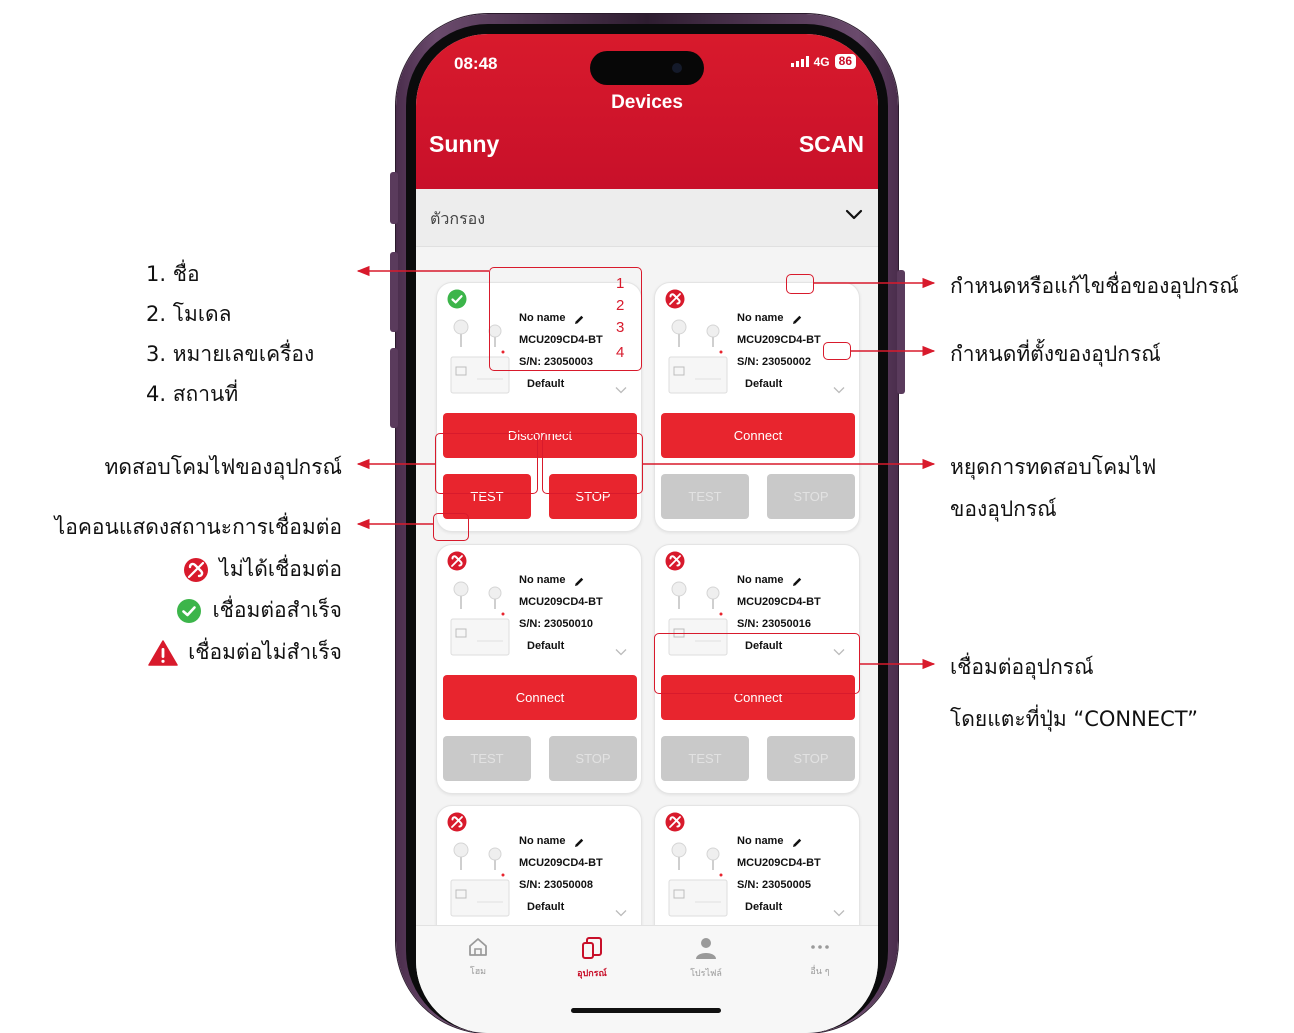 The width and height of the screenshot is (1294, 1033). Describe the element at coordinates (198, 527) in the screenshot. I see `note-status-icon: ไอคอนแสดงสถานะการเชื่อมต่อ` at that location.